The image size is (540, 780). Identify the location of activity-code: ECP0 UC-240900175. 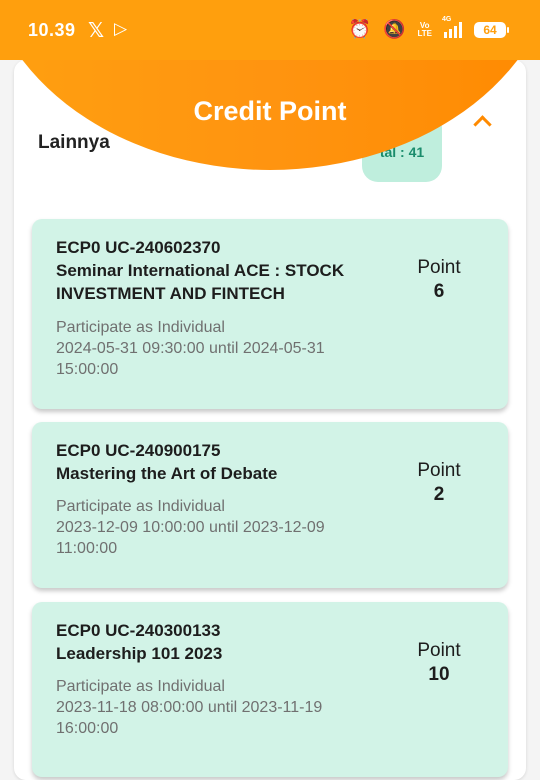
(138, 450).